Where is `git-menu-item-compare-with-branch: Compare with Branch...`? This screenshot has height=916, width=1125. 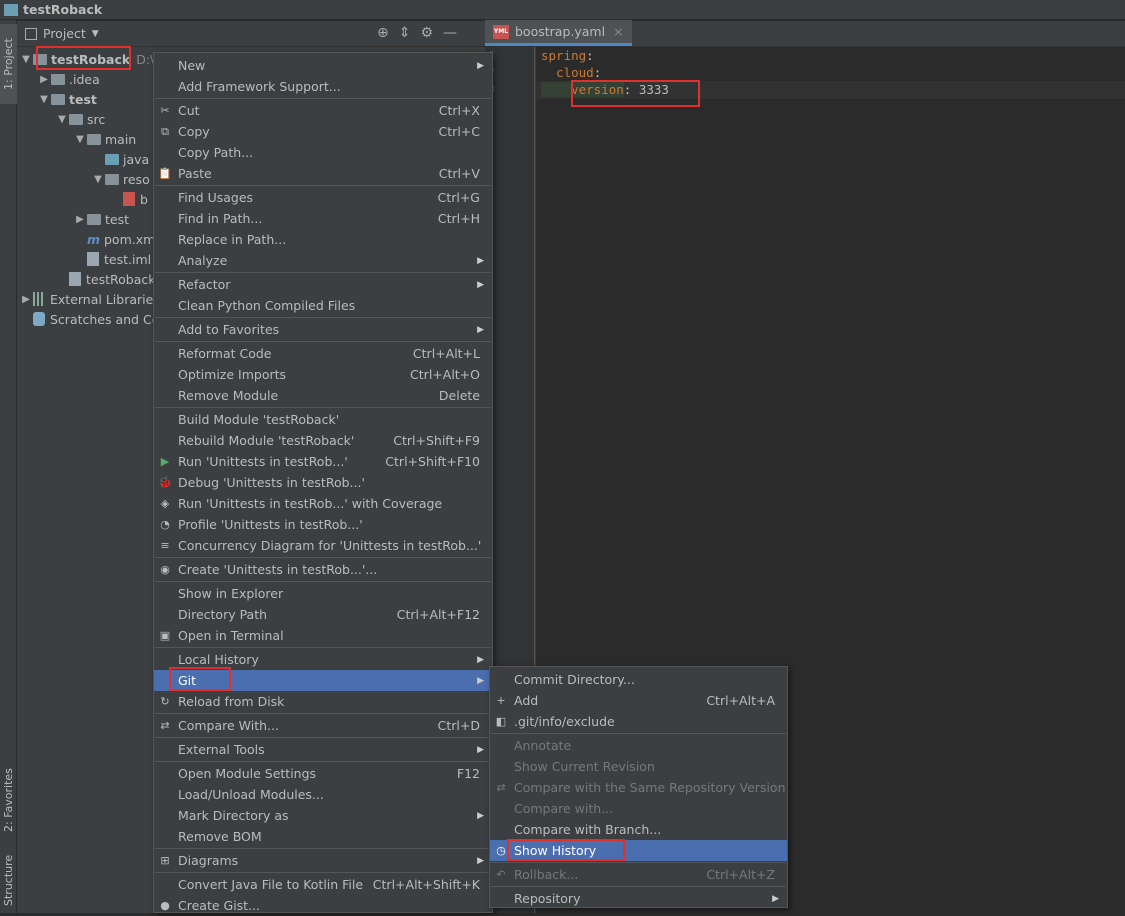
git-menu-item-compare-with-branch: Compare with Branch... is located at coordinates (638, 829).